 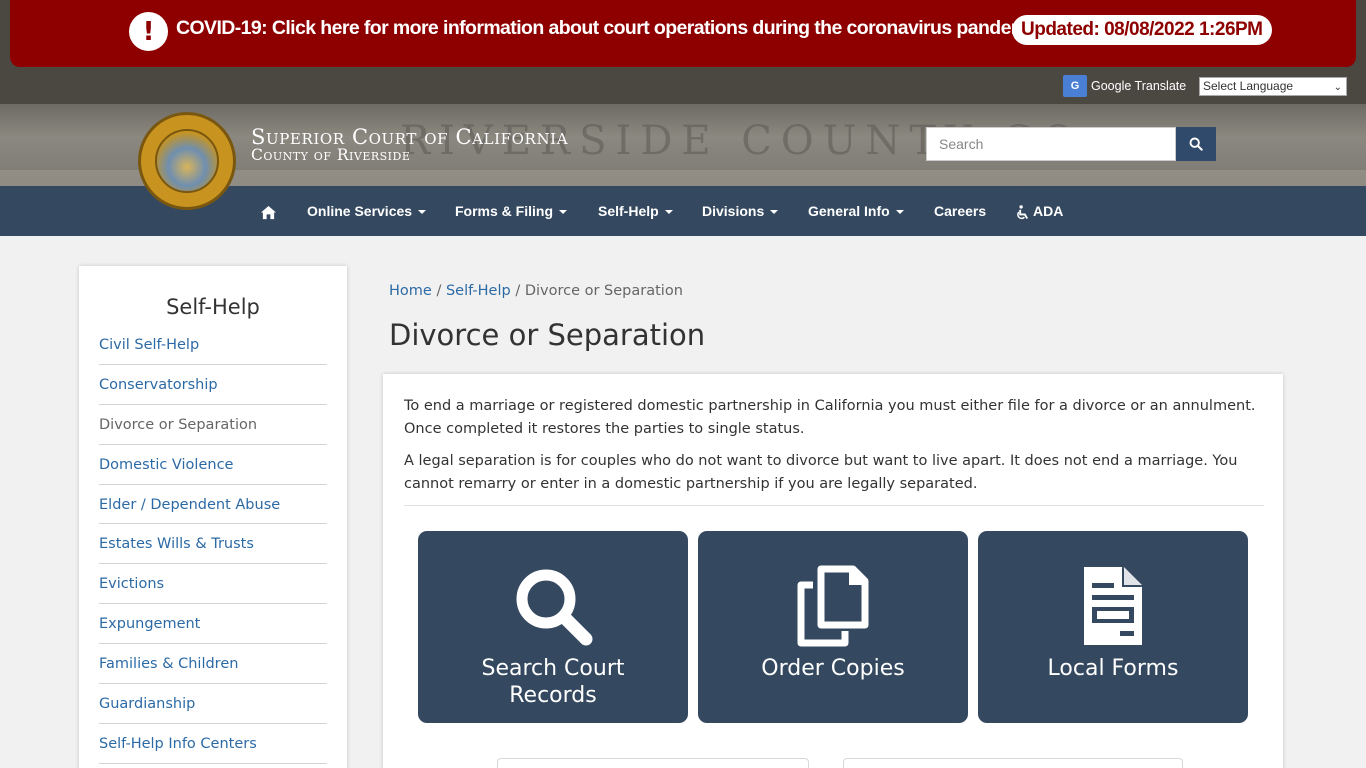 What do you see at coordinates (547, 335) in the screenshot?
I see `page-title: Divorce or Separation` at bounding box center [547, 335].